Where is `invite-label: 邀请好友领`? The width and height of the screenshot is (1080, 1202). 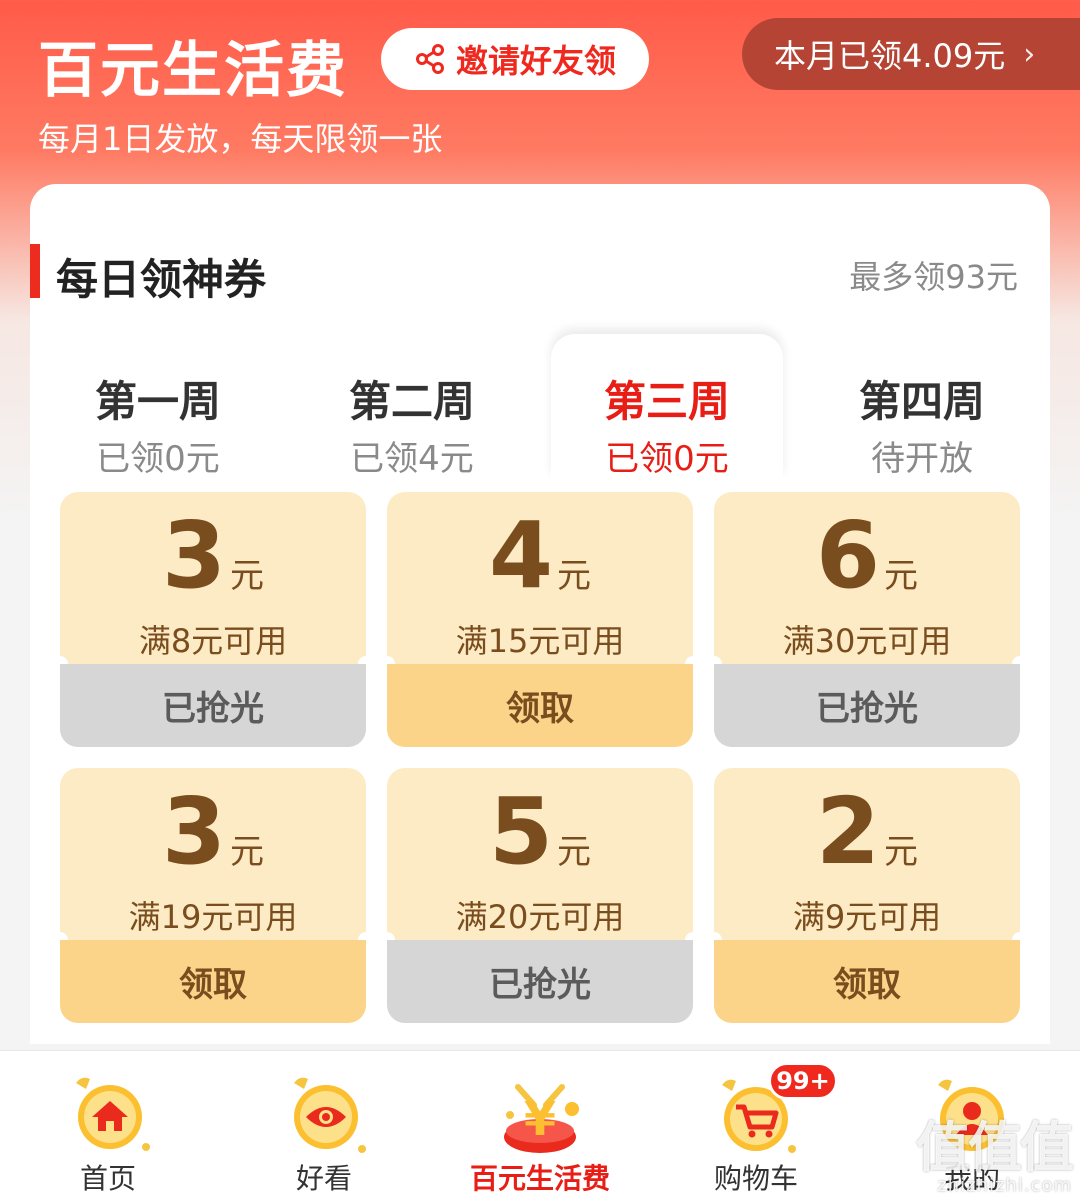
invite-label: 邀请好友领 is located at coordinates (535, 61).